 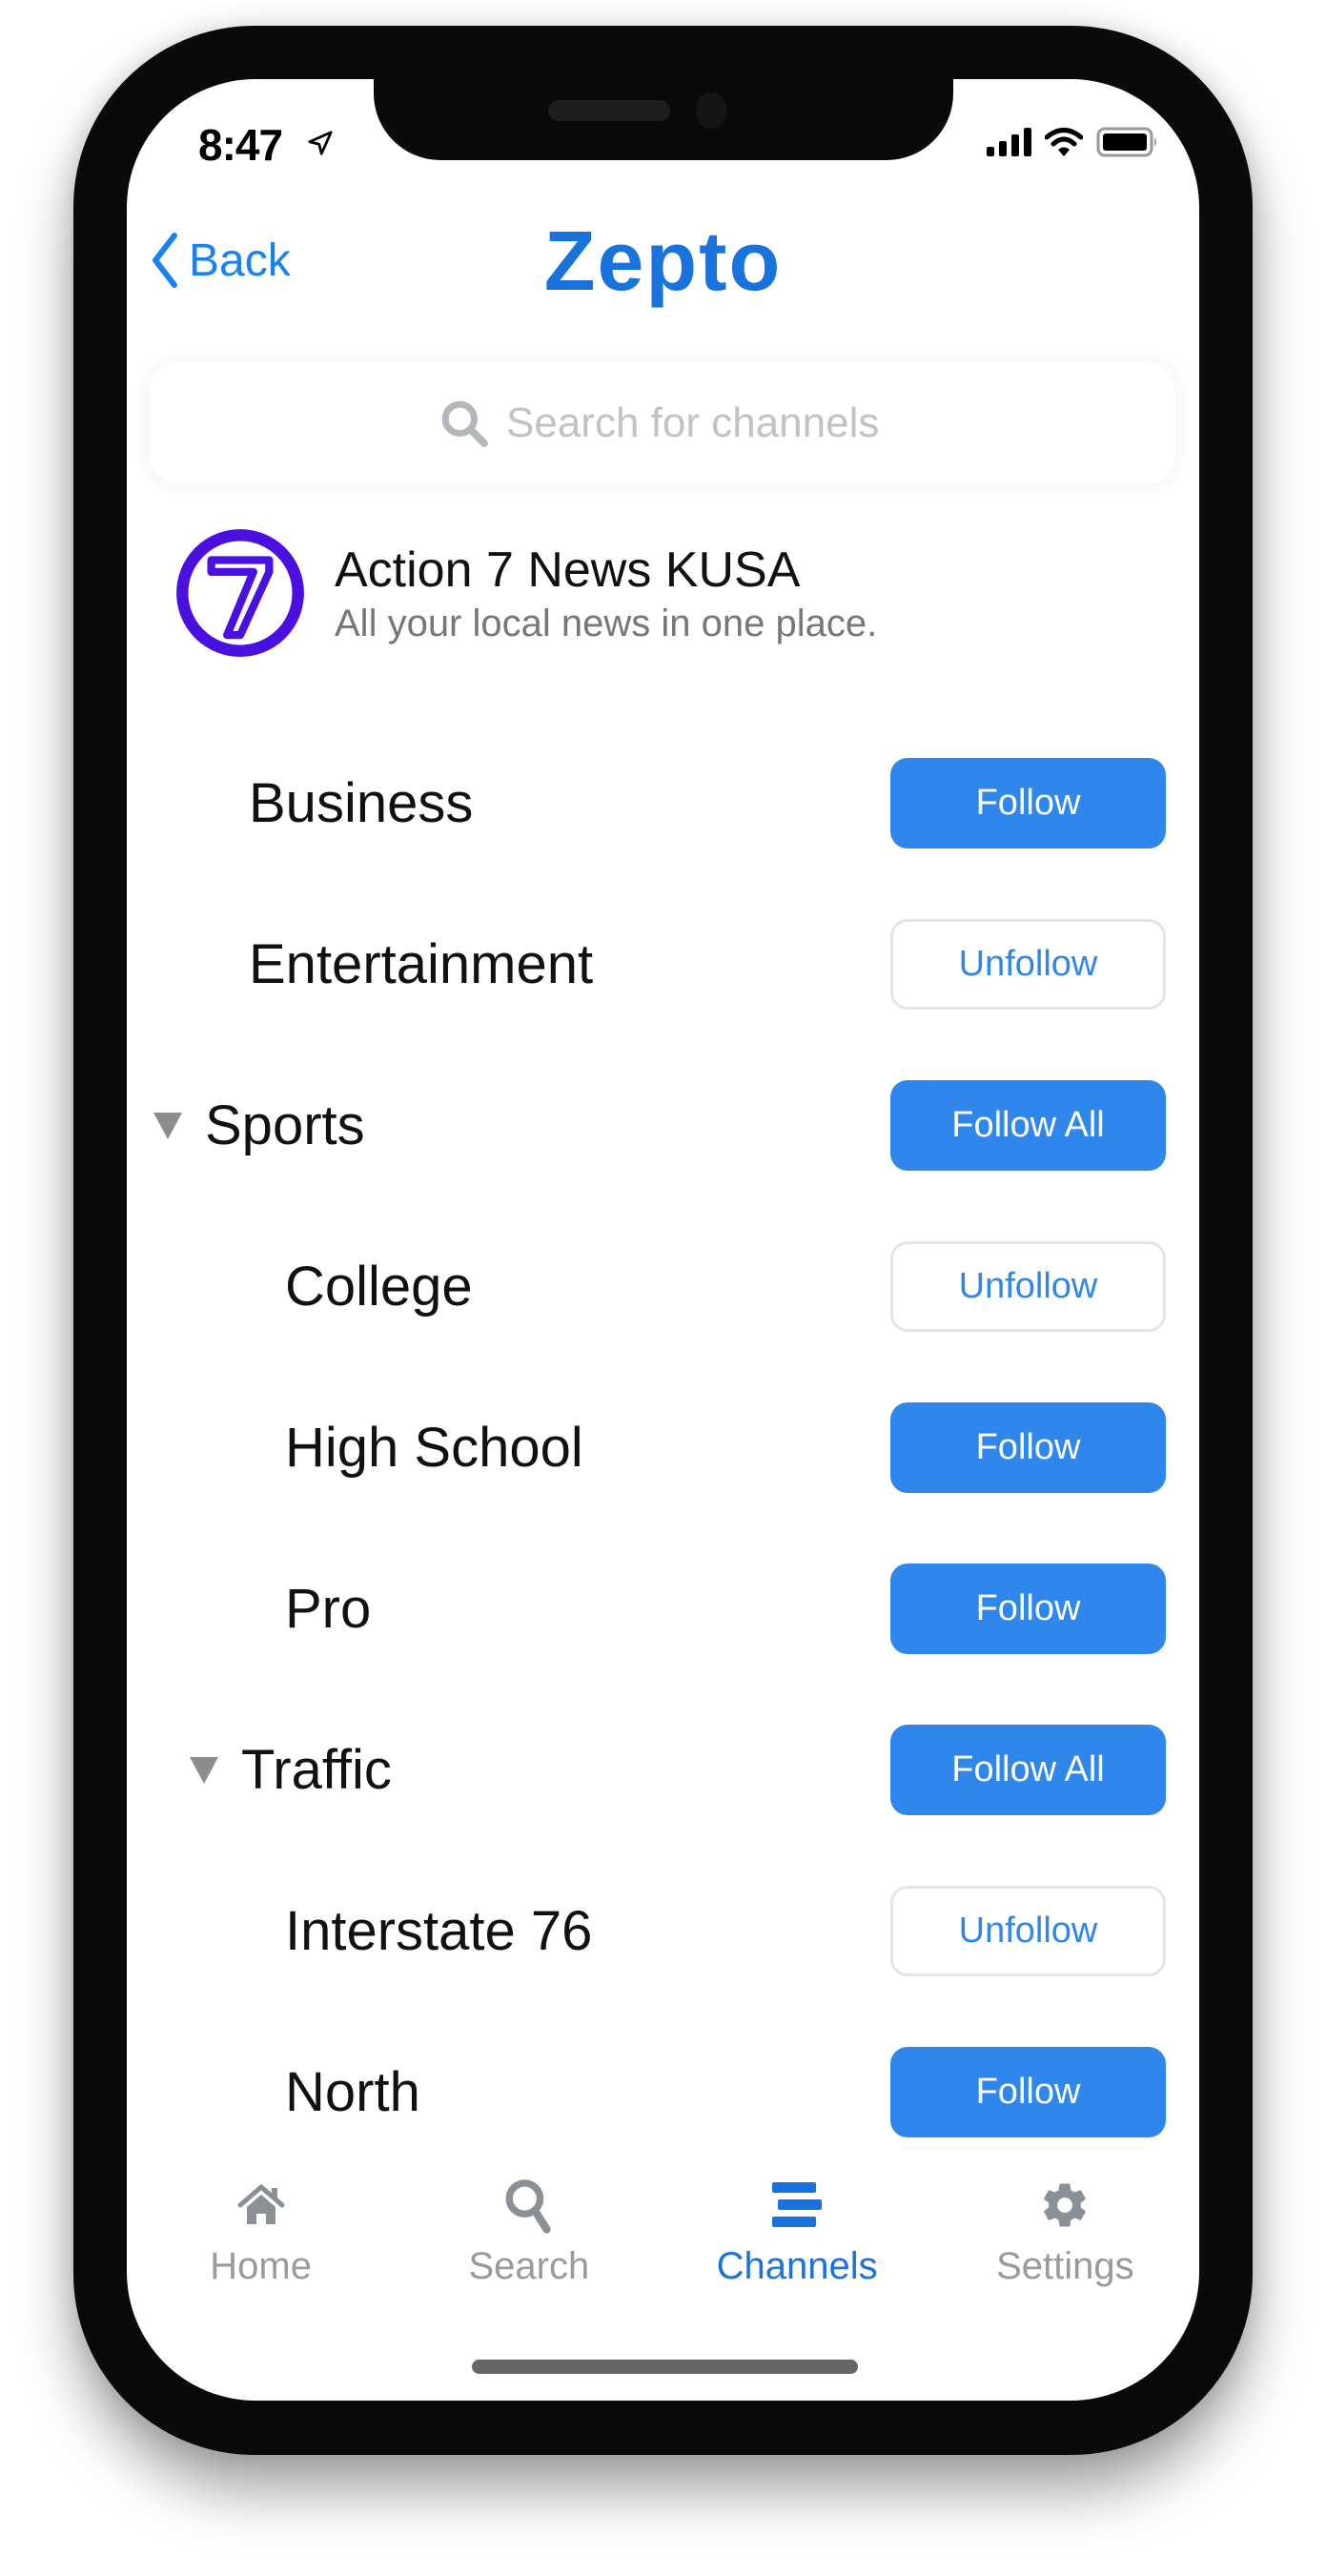 I want to click on topic-label: North, so click(x=352, y=2092).